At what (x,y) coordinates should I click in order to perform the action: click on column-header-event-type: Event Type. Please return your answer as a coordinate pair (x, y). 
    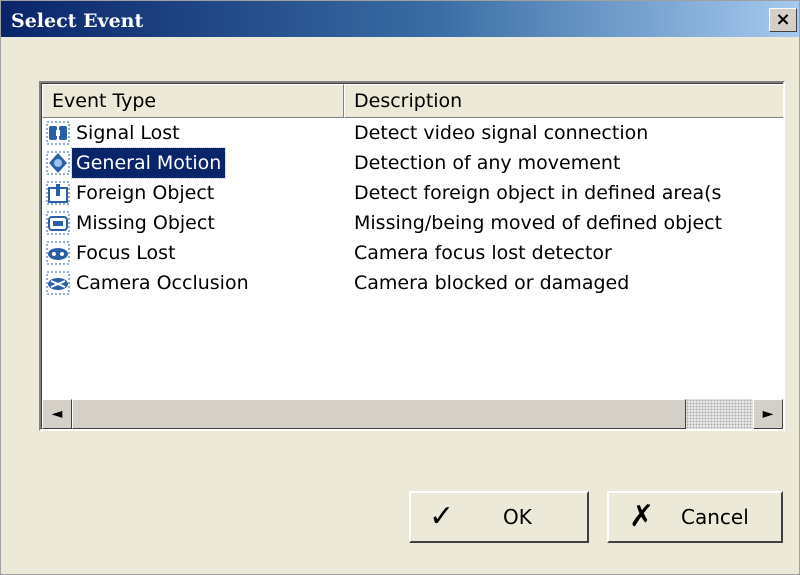
    Looking at the image, I should click on (193, 101).